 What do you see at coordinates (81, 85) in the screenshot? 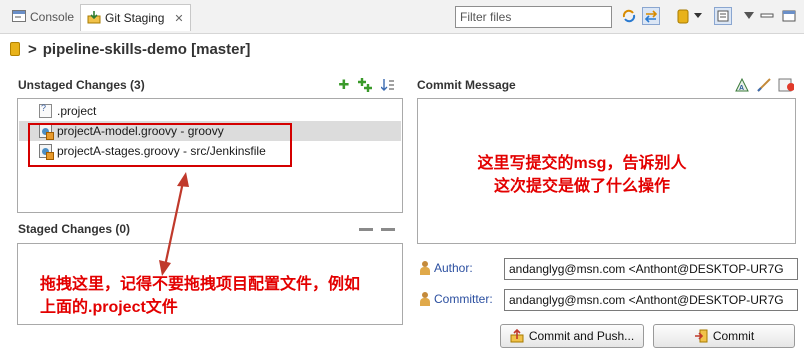
I see `unstaged-changes-title: Unstaged Changes (3)` at bounding box center [81, 85].